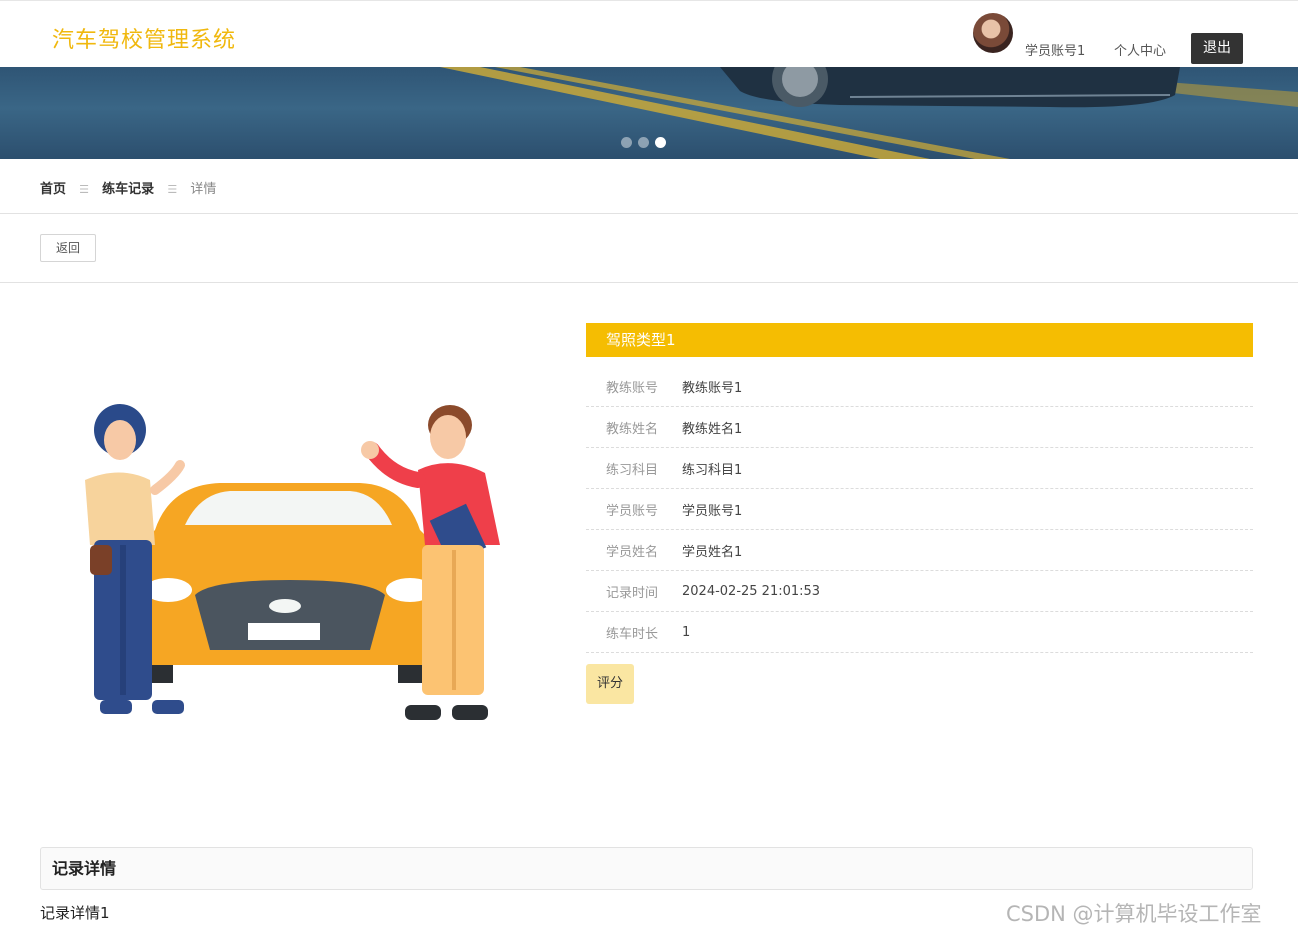 This screenshot has height=934, width=1298. I want to click on detail-row-student-account: 学员账号 学员账号1, so click(919, 509).